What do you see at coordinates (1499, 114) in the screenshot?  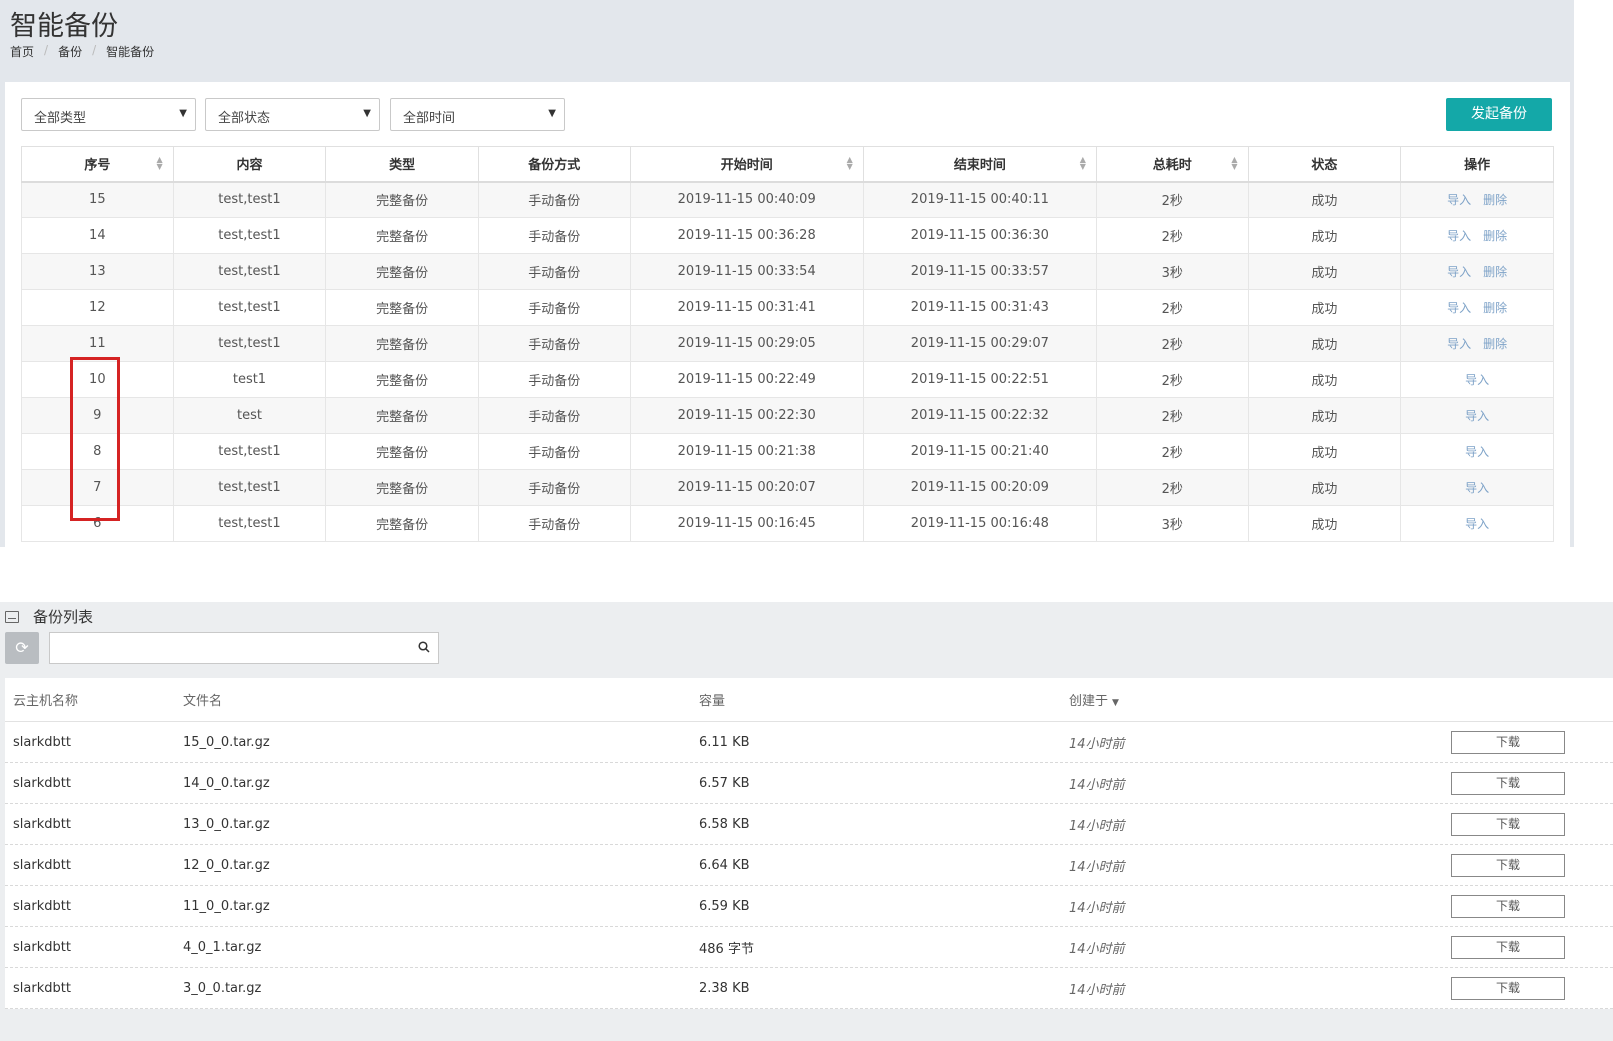 I see `start-backup-button: 发起备份` at bounding box center [1499, 114].